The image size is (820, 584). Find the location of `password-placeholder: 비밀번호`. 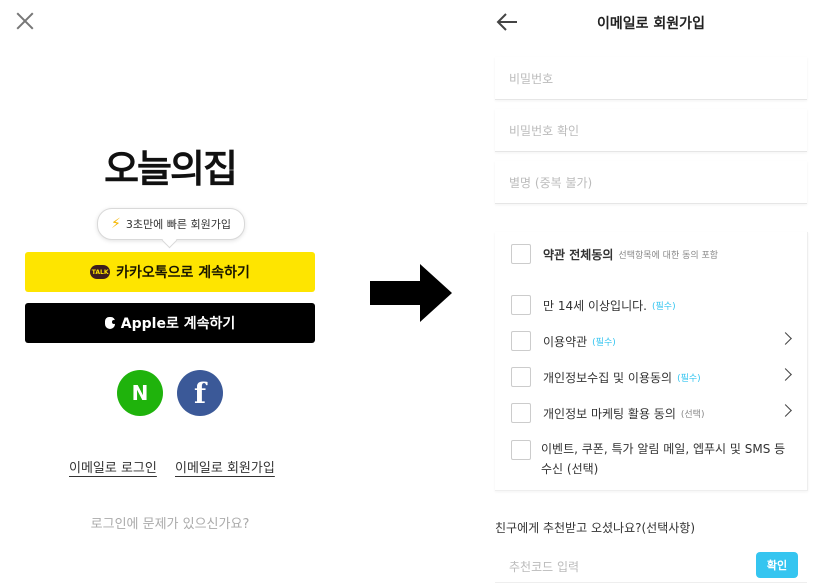

password-placeholder: 비밀번호 is located at coordinates (531, 79).